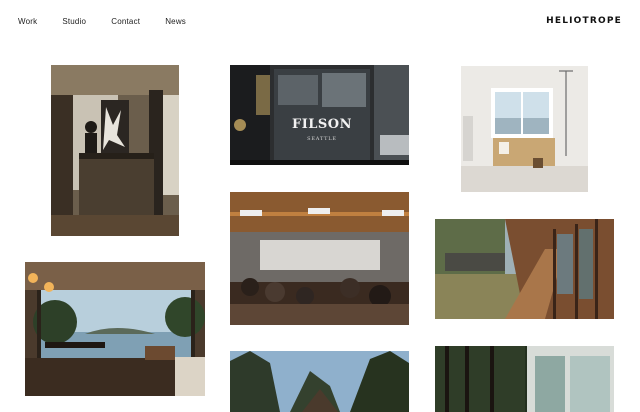 This screenshot has width=640, height=412. I want to click on filson-sign-sub: SEATTLE, so click(322, 139).